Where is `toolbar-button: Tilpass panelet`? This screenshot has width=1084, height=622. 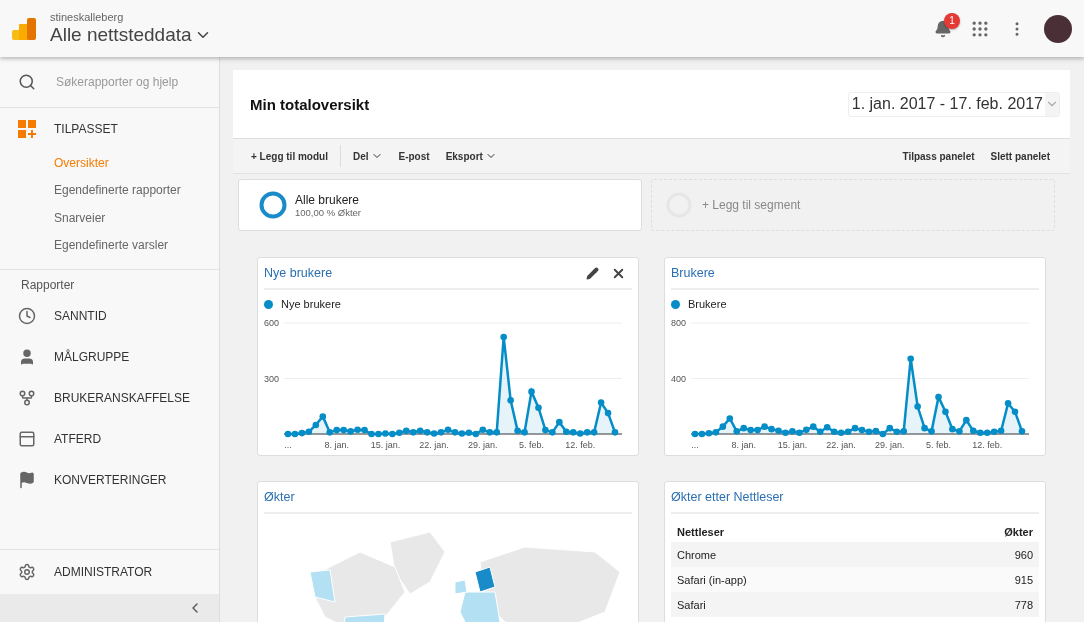 toolbar-button: Tilpass panelet is located at coordinates (938, 156).